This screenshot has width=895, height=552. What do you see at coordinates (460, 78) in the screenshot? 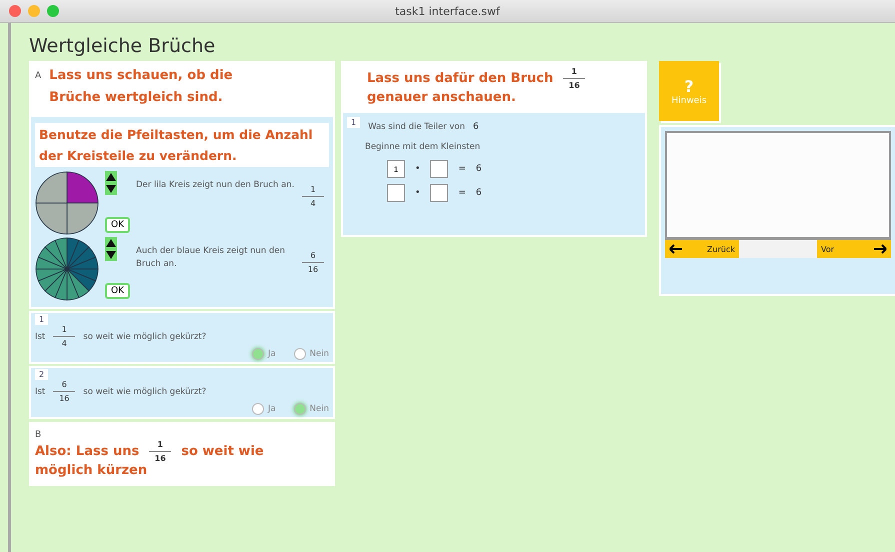
I see `section-heading: Lass uns dafür den Bruch` at bounding box center [460, 78].